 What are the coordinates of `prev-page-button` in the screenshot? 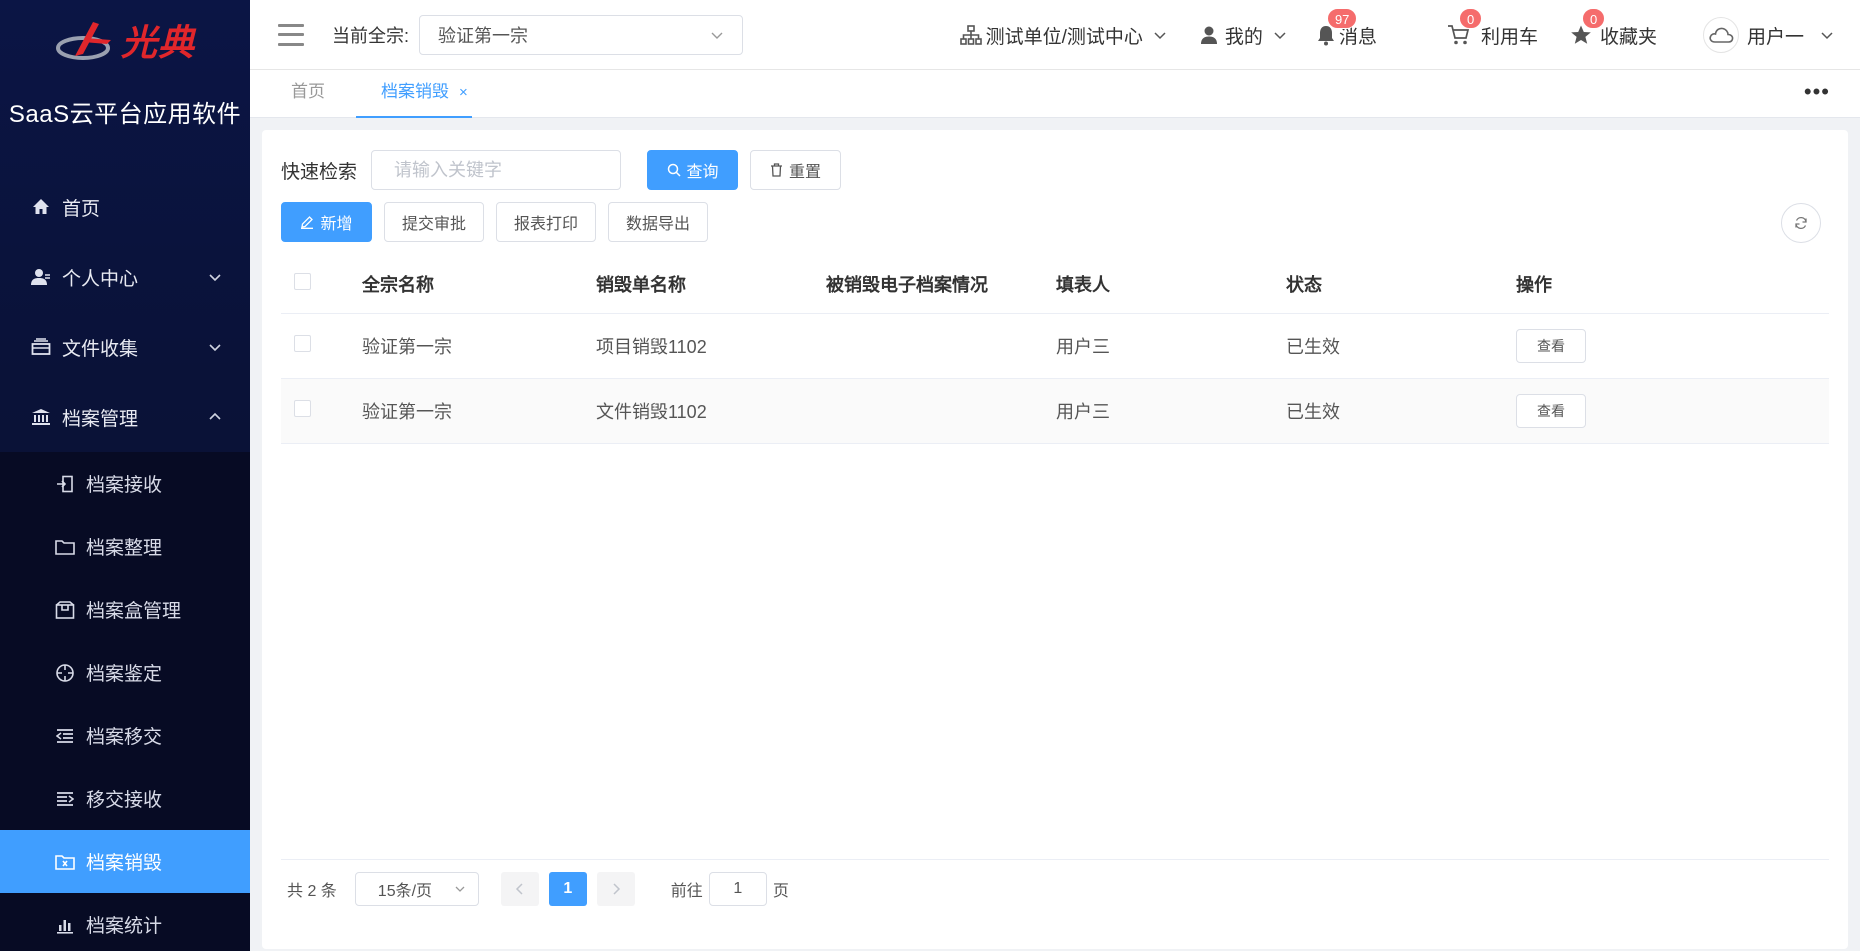 It's located at (519, 889).